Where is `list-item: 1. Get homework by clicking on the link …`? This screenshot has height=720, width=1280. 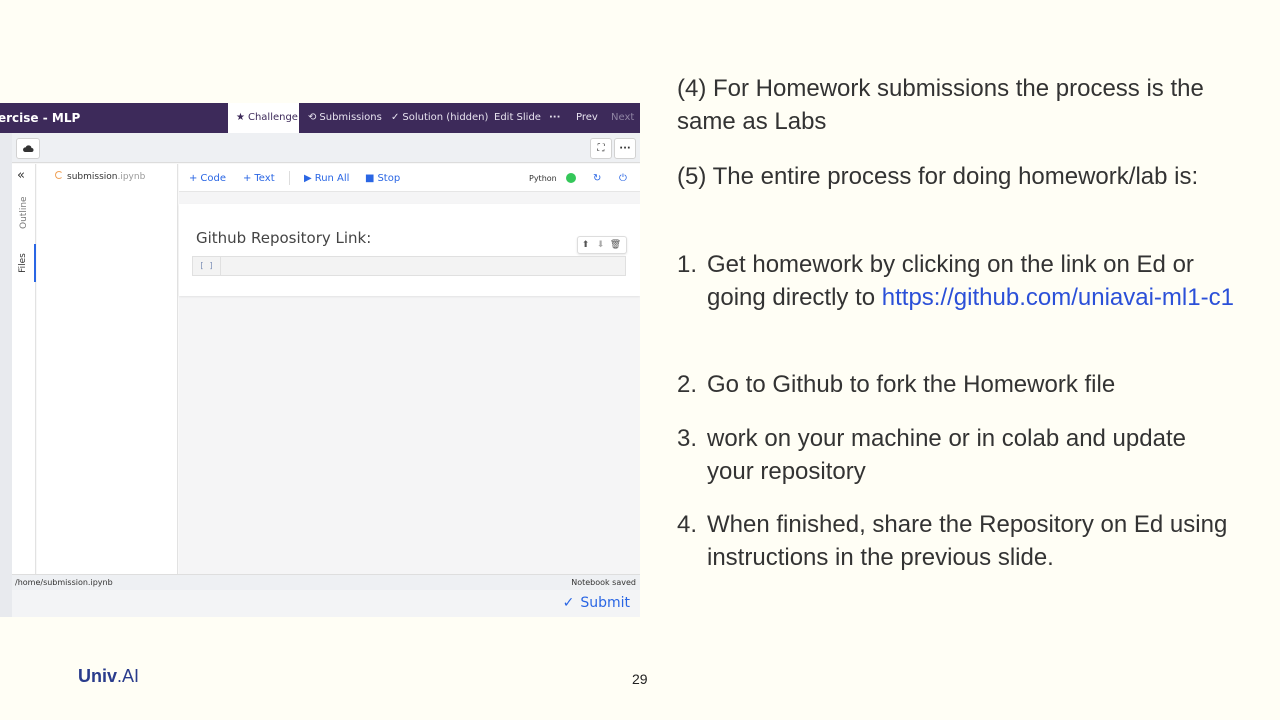 list-item: 1. Get homework by clicking on the link … is located at coordinates (957, 281).